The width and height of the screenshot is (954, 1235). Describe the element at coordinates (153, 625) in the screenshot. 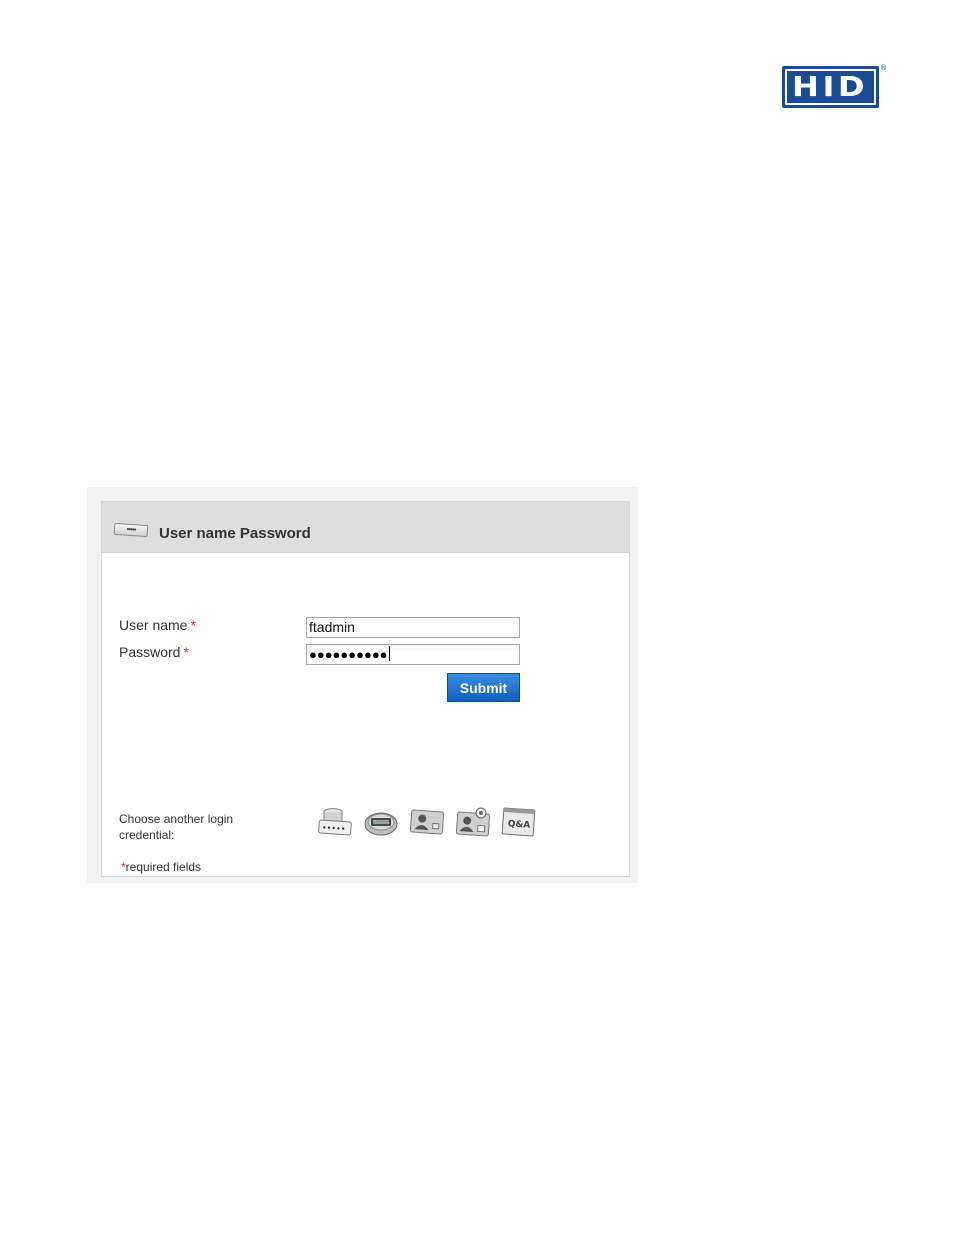

I see `username-label-text: User name` at that location.